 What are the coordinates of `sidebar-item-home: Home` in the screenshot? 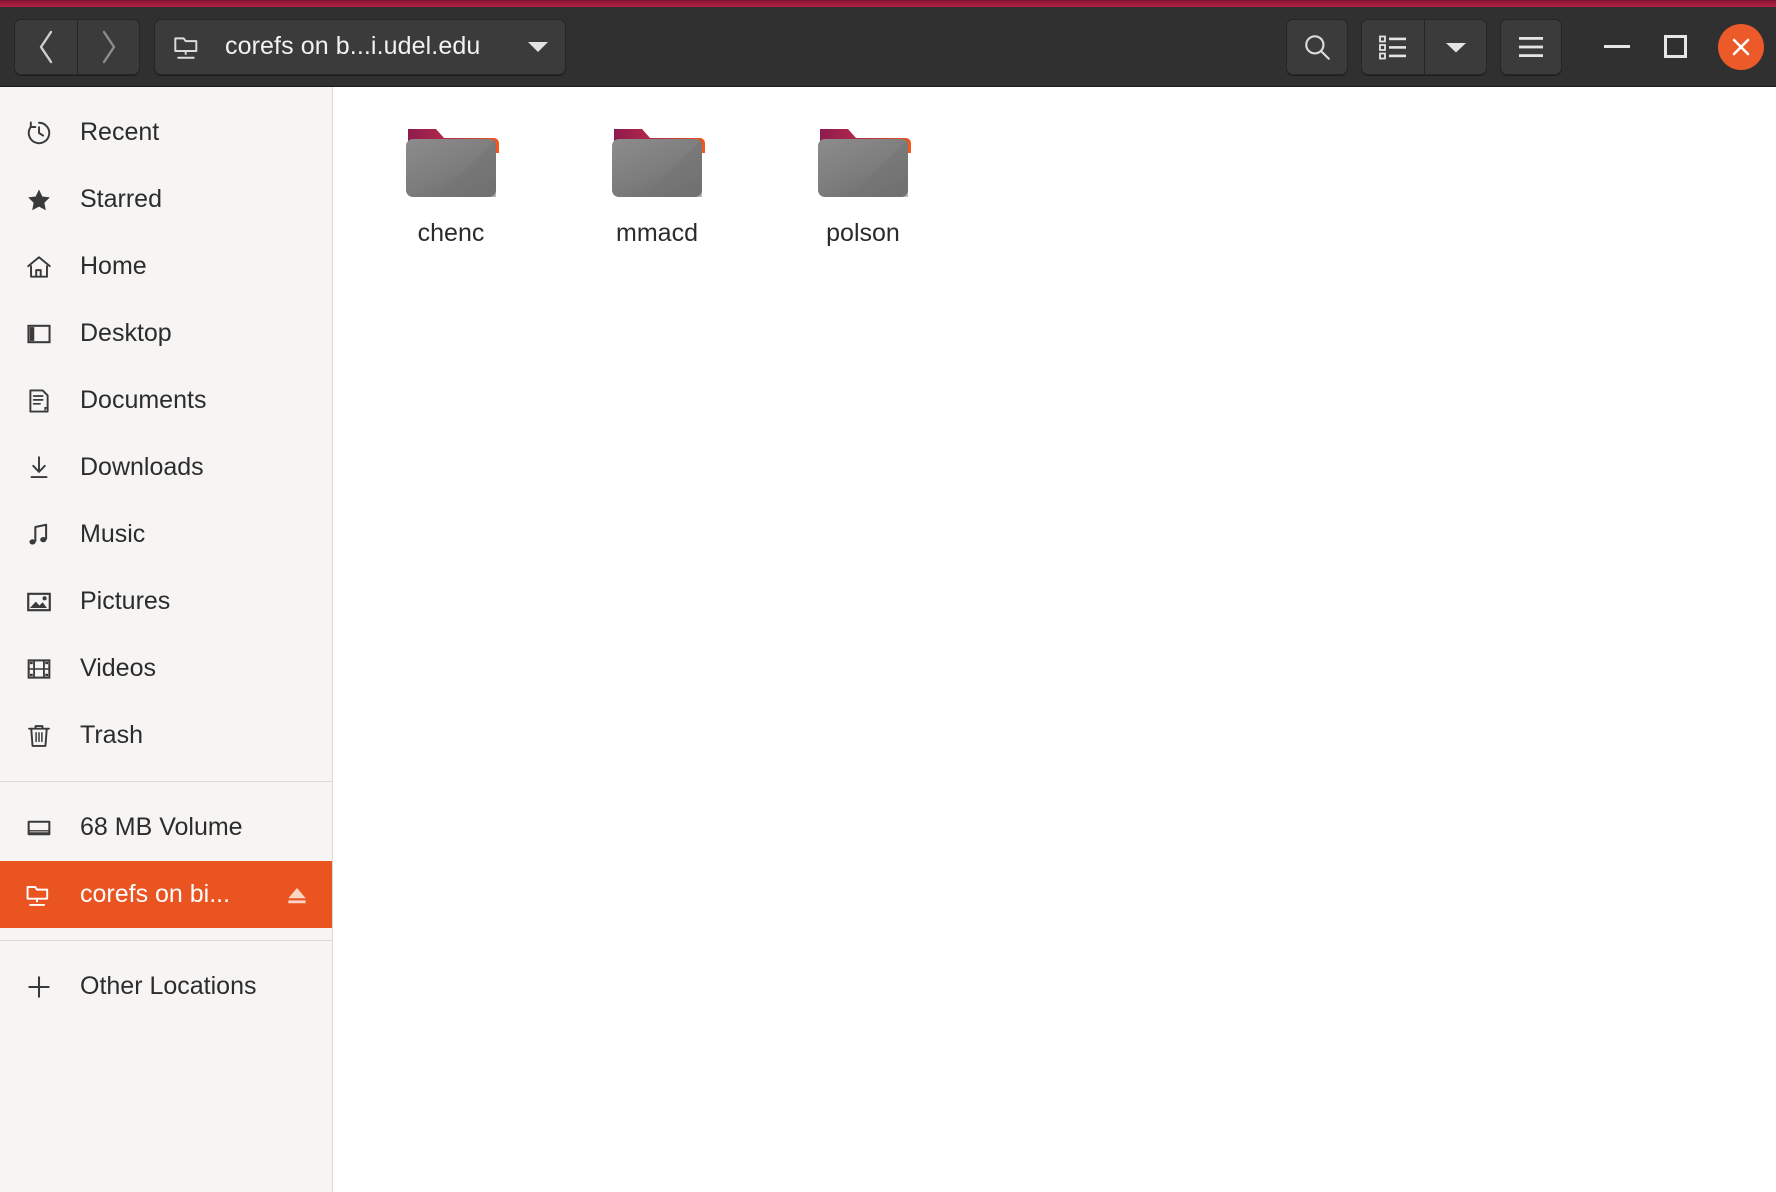 It's located at (166, 266).